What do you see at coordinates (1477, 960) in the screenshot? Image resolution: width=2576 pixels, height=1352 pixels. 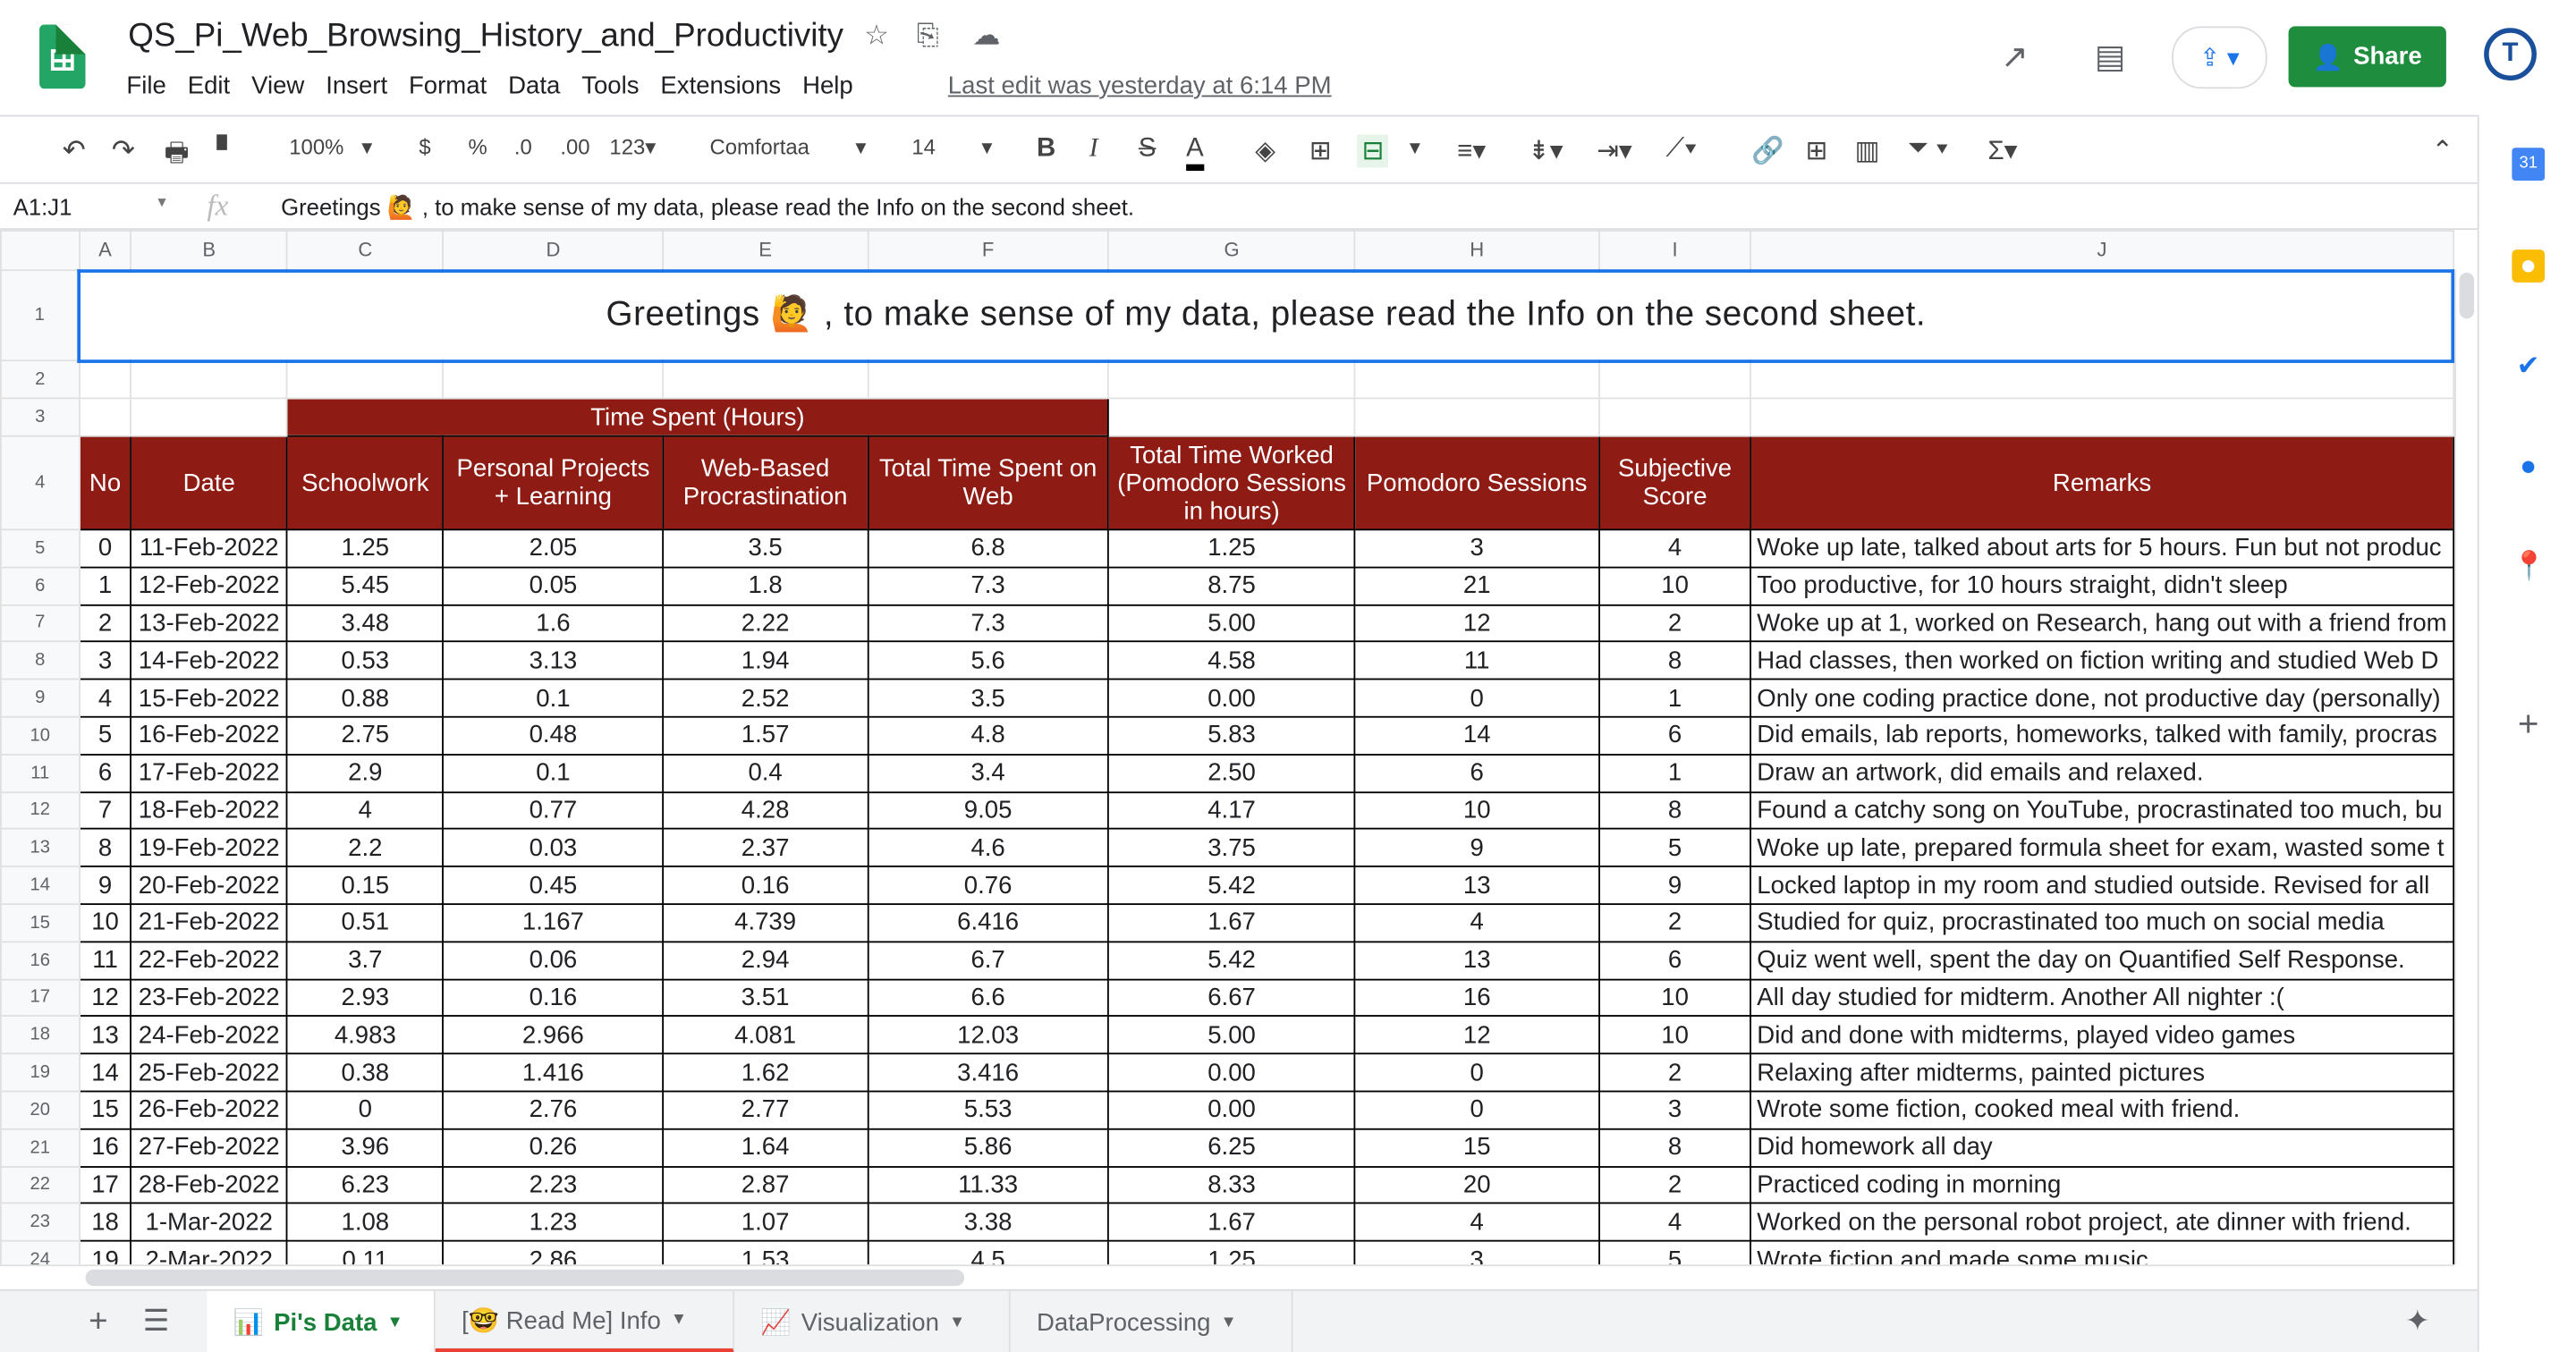 I see `cell-pomodoro: 13` at bounding box center [1477, 960].